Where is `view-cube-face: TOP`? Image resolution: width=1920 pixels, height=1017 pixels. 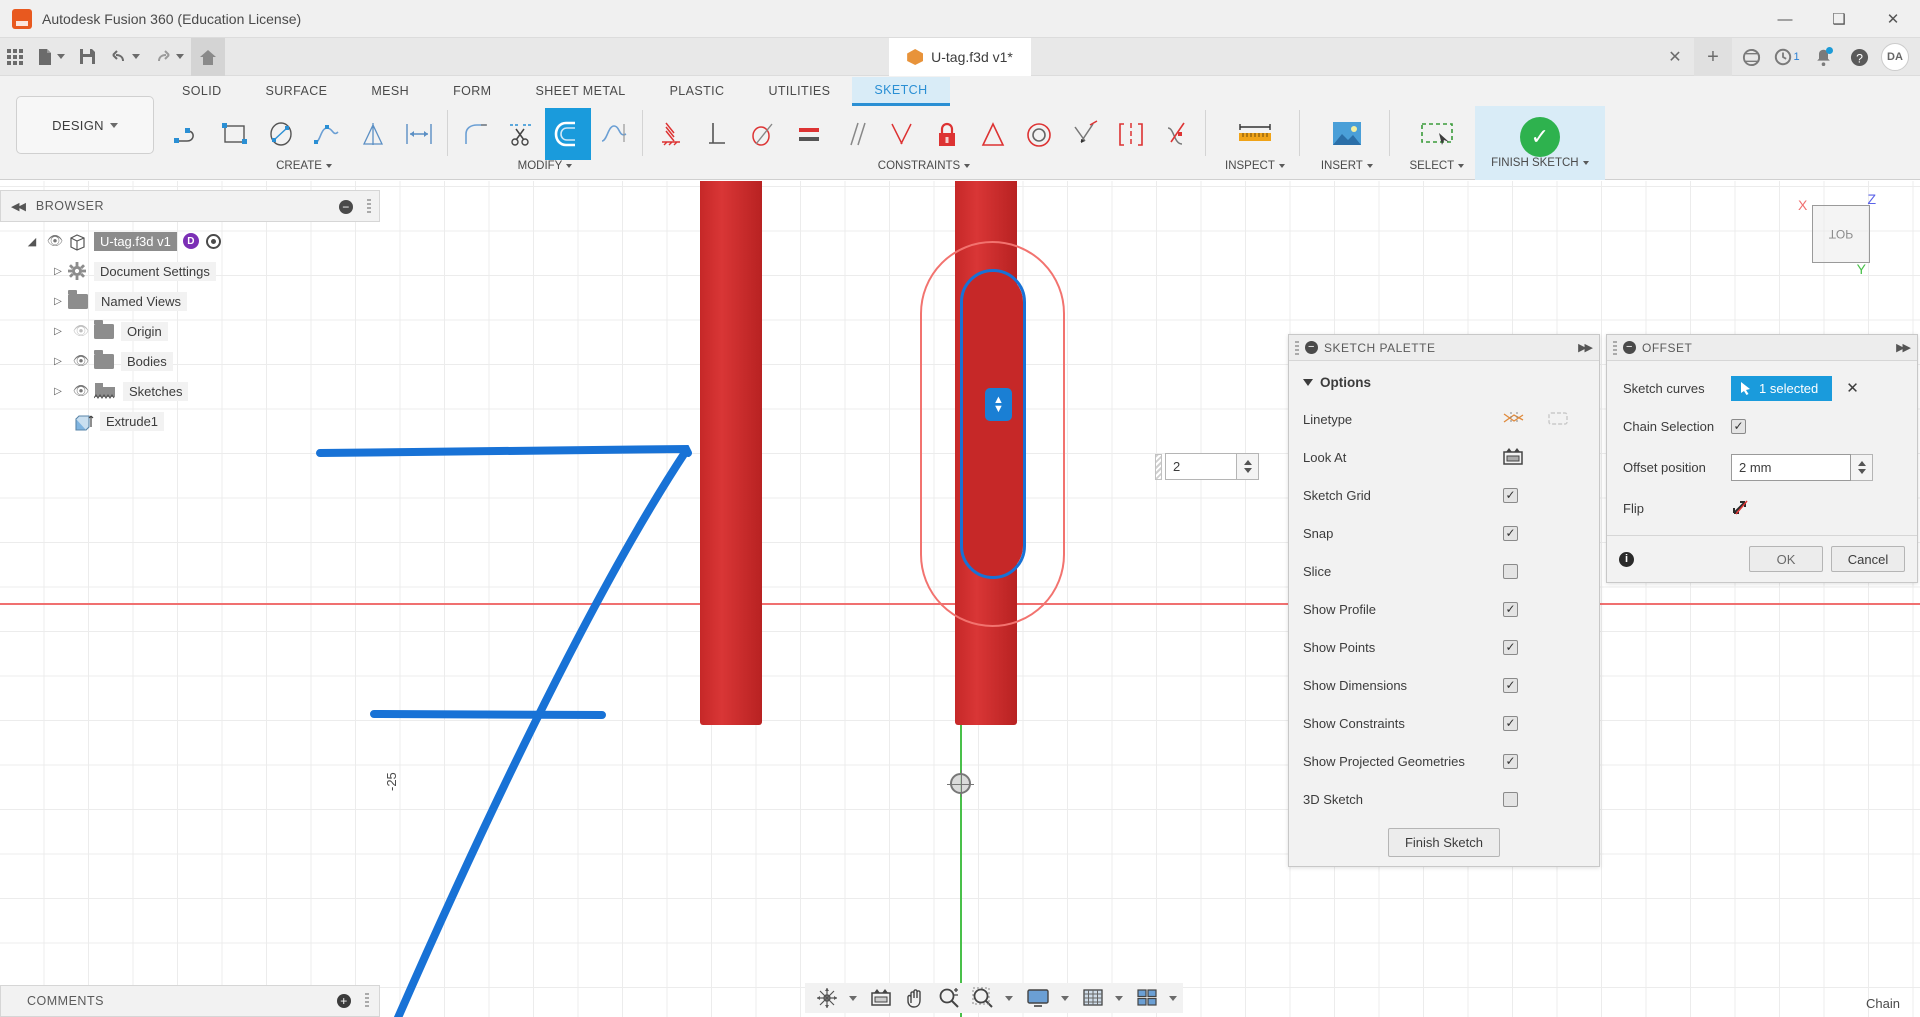
view-cube-face: TOP is located at coordinates (1841, 234).